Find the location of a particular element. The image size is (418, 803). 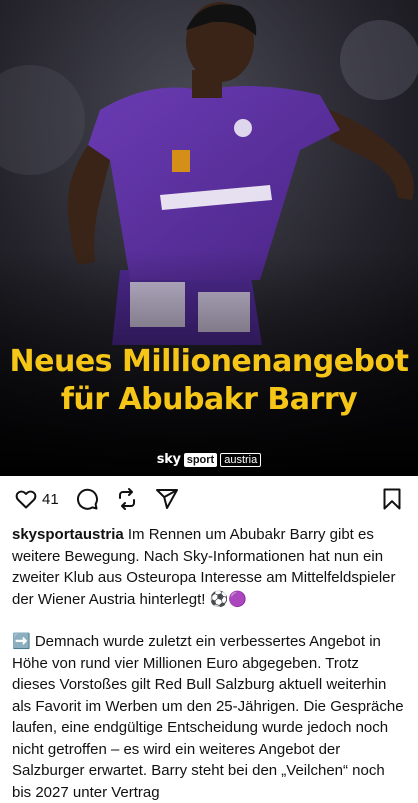

heart-icon is located at coordinates (26, 499).